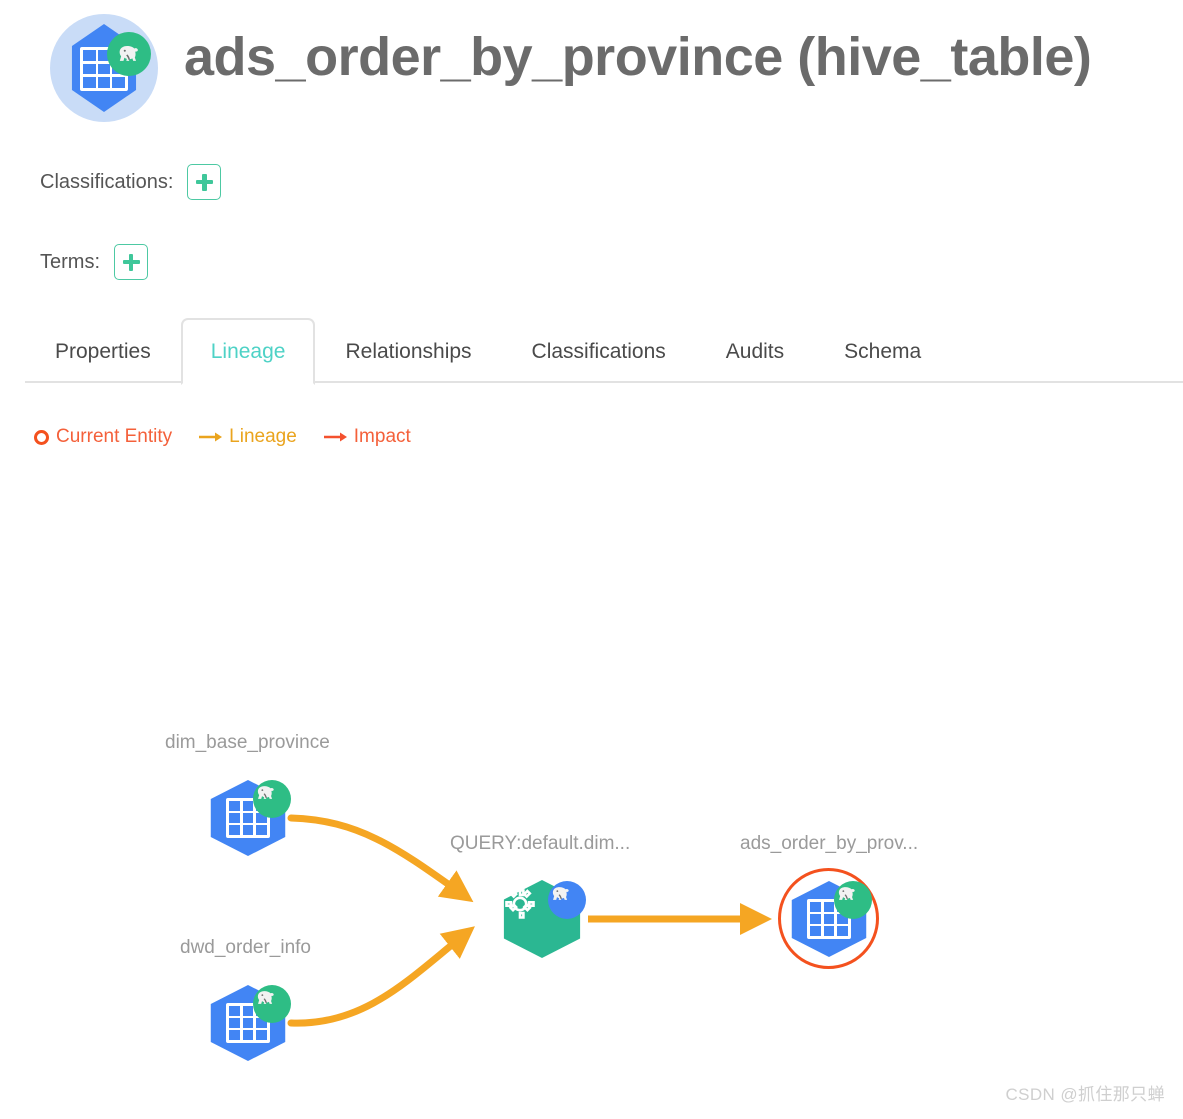  I want to click on tab-classifications: Classifications, so click(599, 350).